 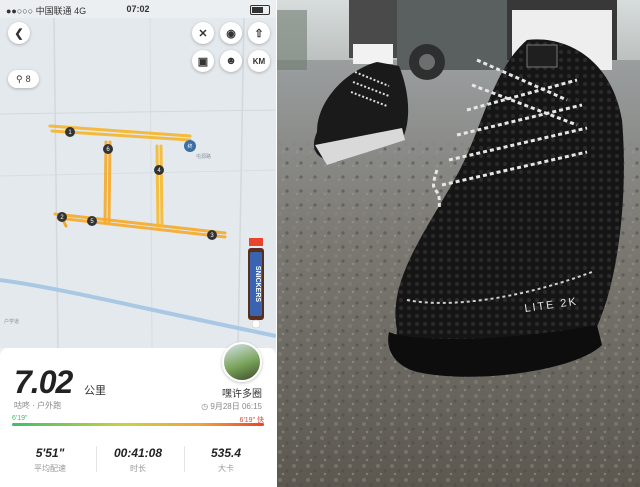 I want to click on pace-min-label: 6'19", so click(x=20, y=418).